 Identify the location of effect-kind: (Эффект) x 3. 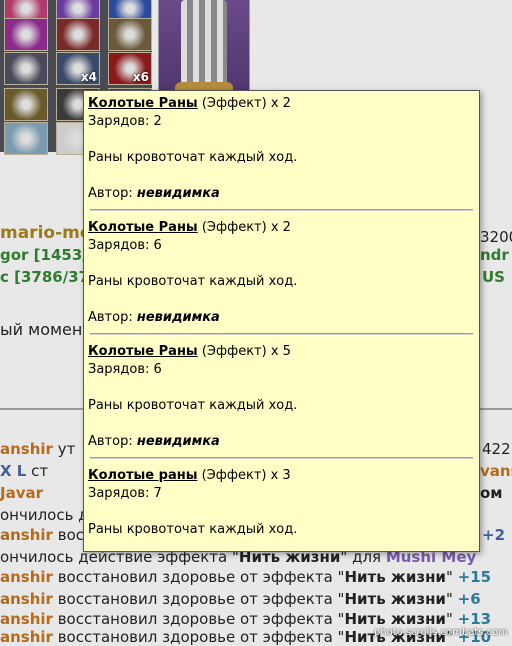
(244, 475).